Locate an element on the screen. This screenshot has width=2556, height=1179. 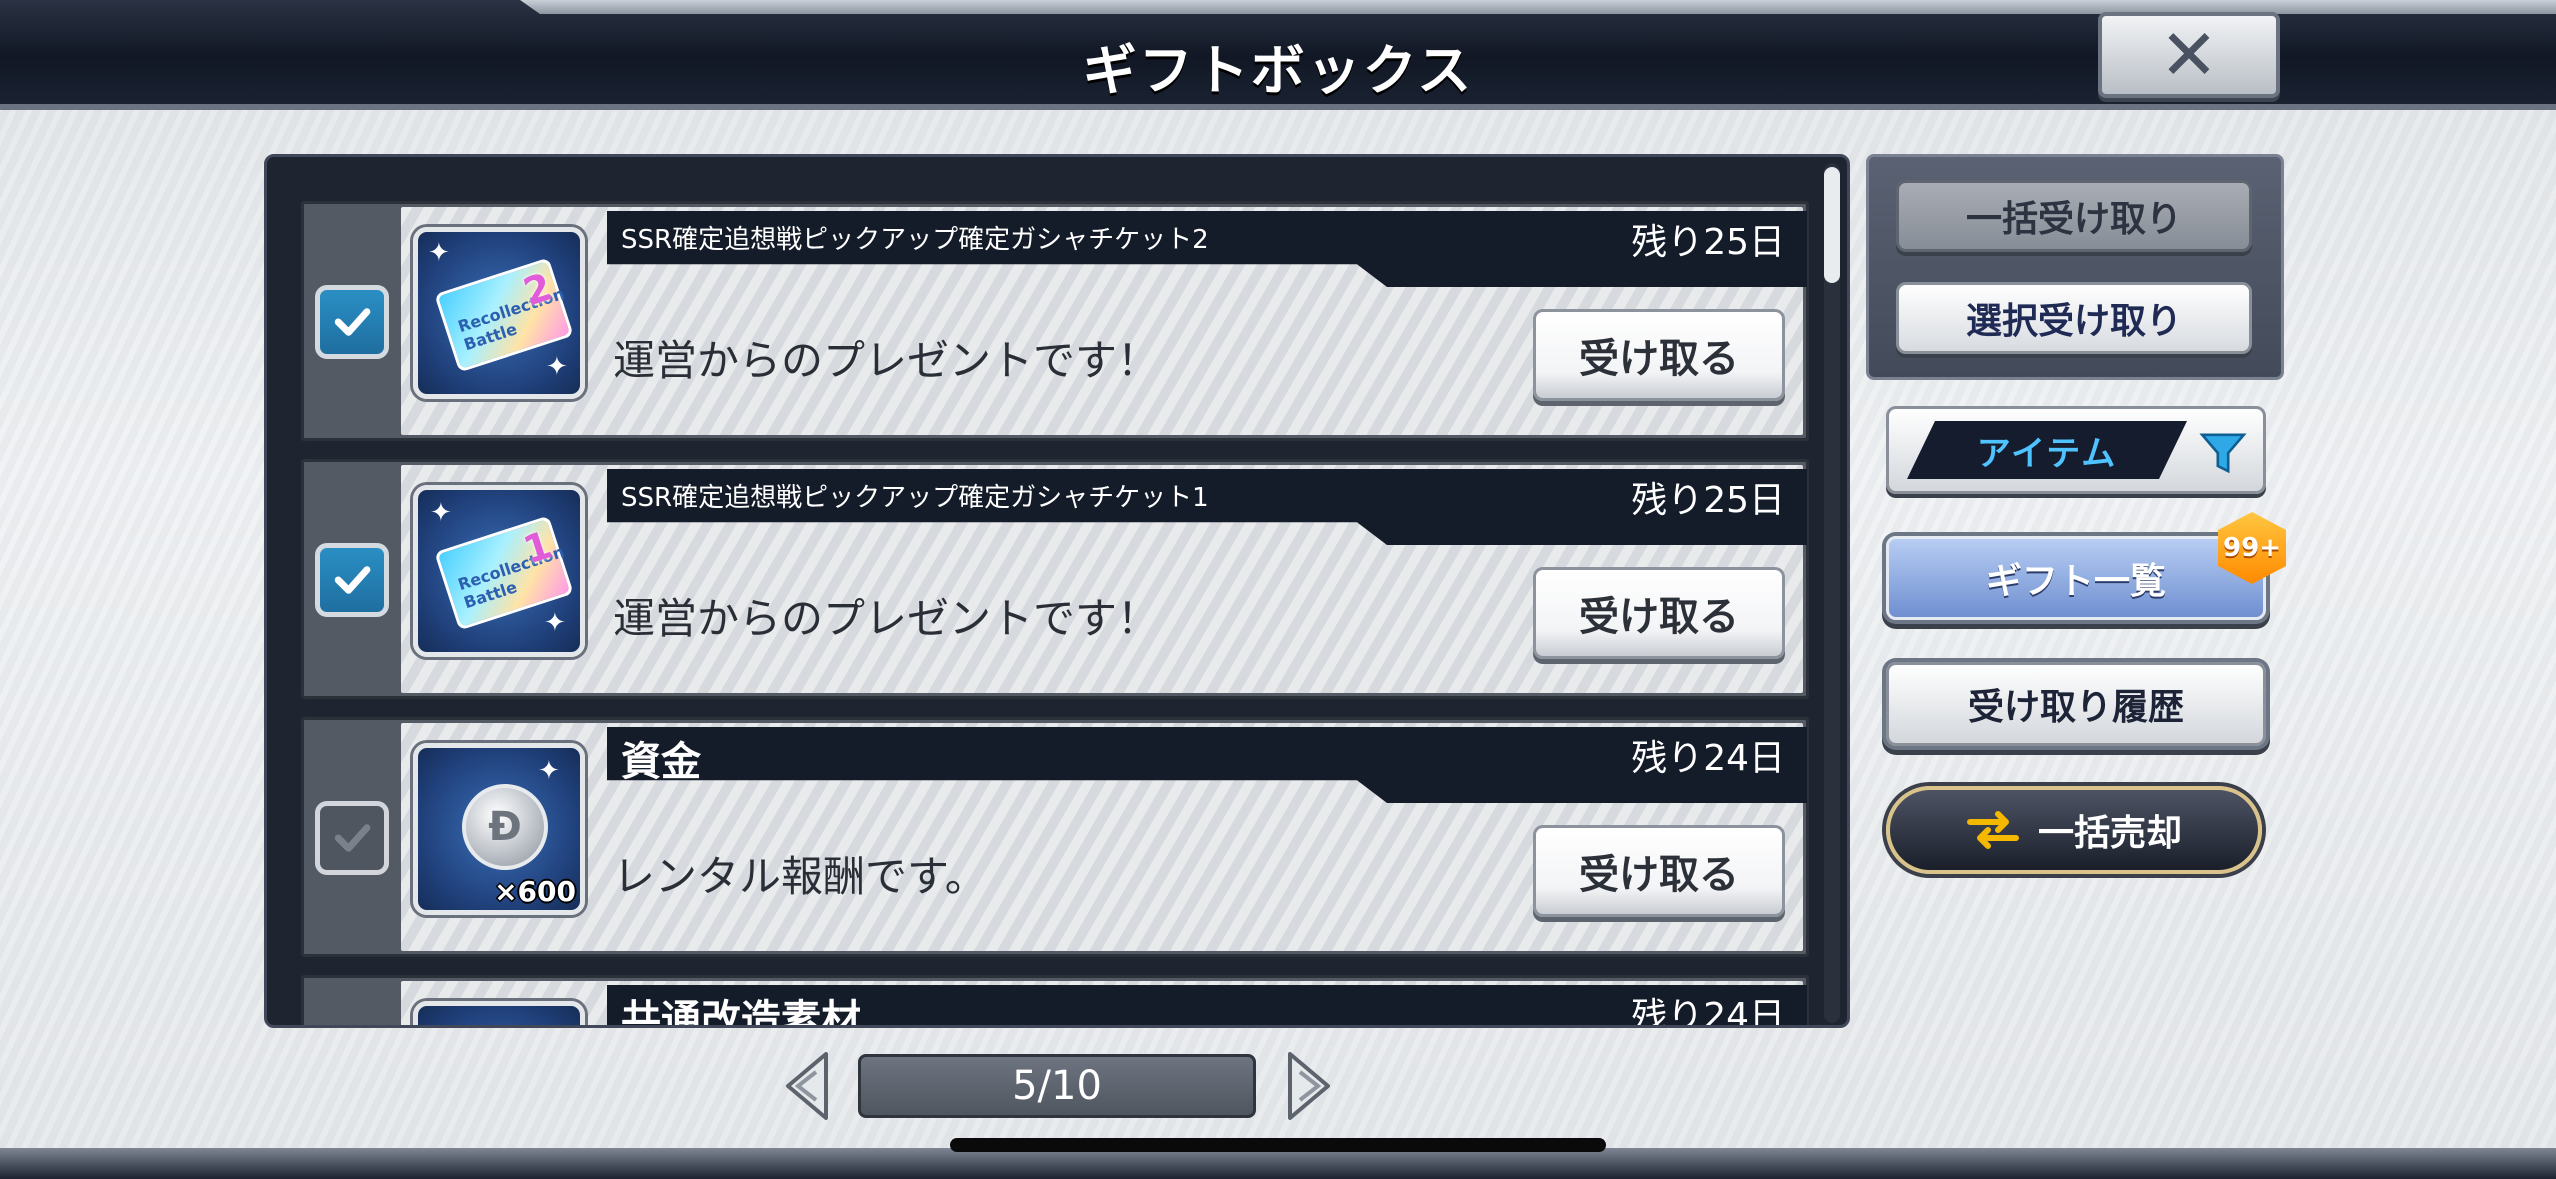
gift-name: SSR確定追想戦ピックアップ確定ガシャチケット2 is located at coordinates (915, 240).